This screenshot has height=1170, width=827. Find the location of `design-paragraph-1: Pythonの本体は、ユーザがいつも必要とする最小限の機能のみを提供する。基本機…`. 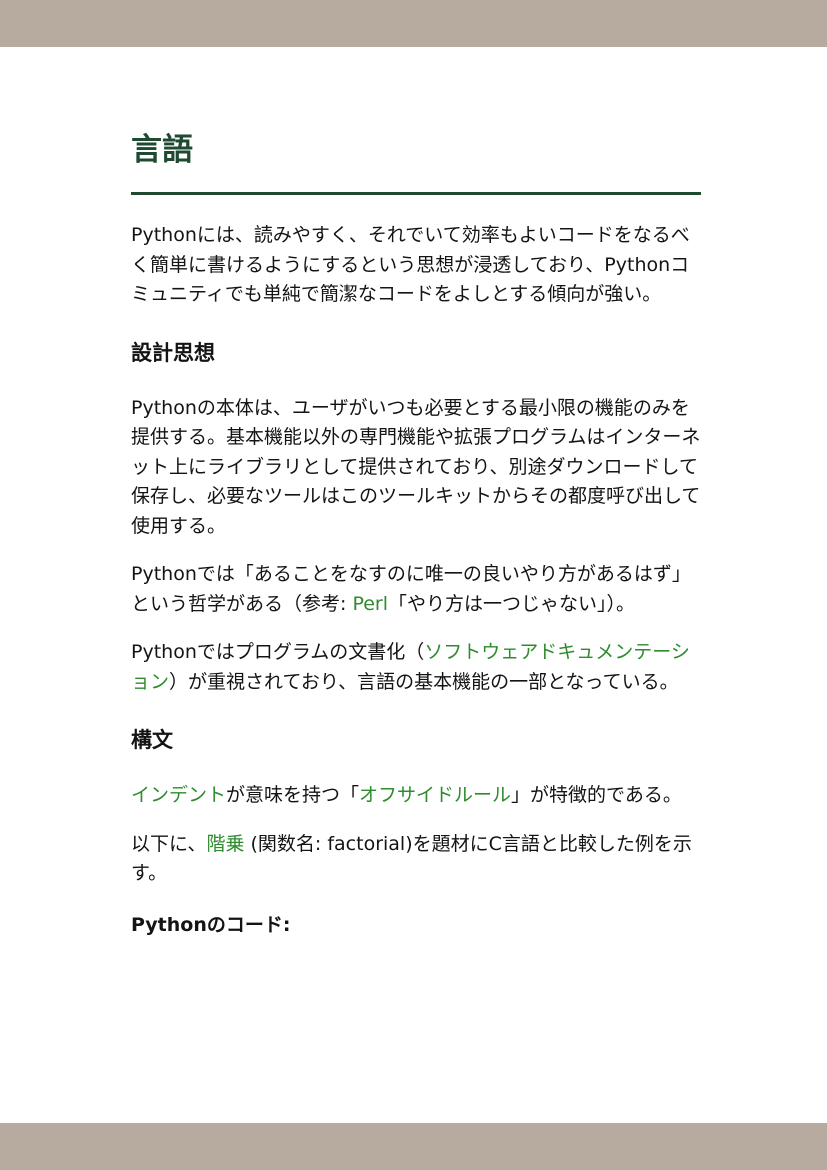

design-paragraph-1: Pythonの本体は、ユーザがいつも必要とする最小限の機能のみを提供する。基本機… is located at coordinates (416, 466).